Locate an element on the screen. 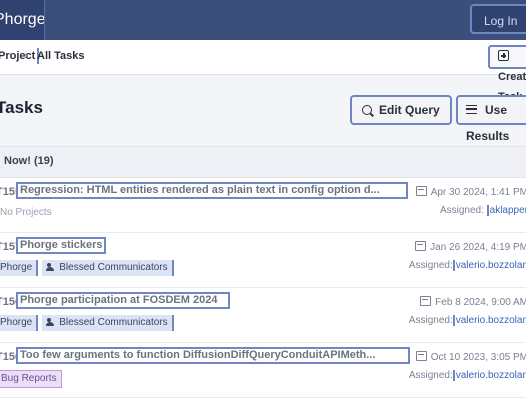 The image size is (526, 398). task-title-link: Phorge participation at FOSDEM 2024 is located at coordinates (123, 300).